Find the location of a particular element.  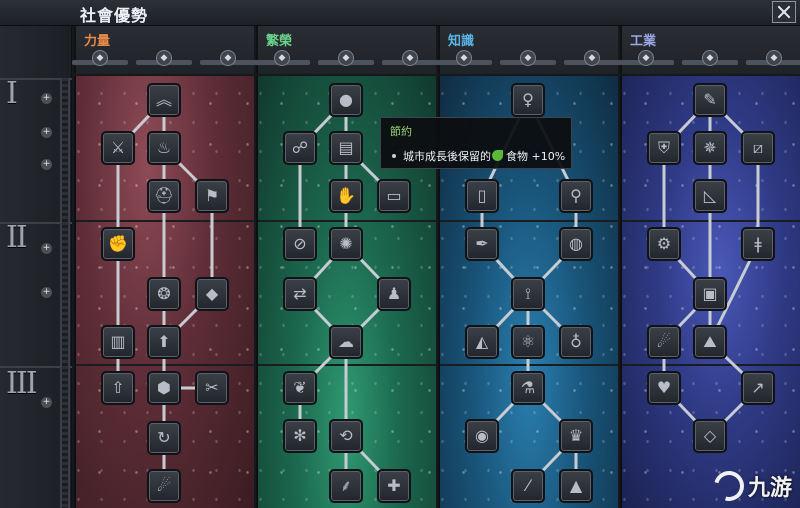

food-leaf-icon is located at coordinates (497, 155).